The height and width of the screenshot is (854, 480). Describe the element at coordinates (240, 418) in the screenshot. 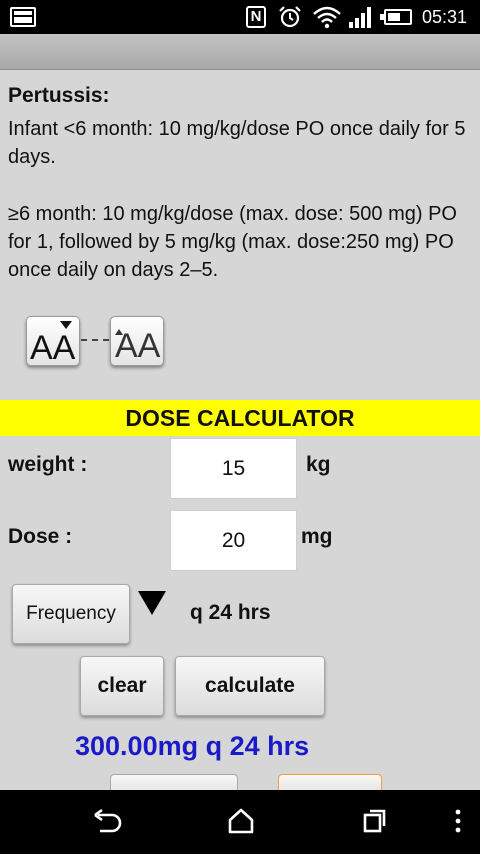

I see `dose-calculator-title: DOSE CALCULATOR` at that location.